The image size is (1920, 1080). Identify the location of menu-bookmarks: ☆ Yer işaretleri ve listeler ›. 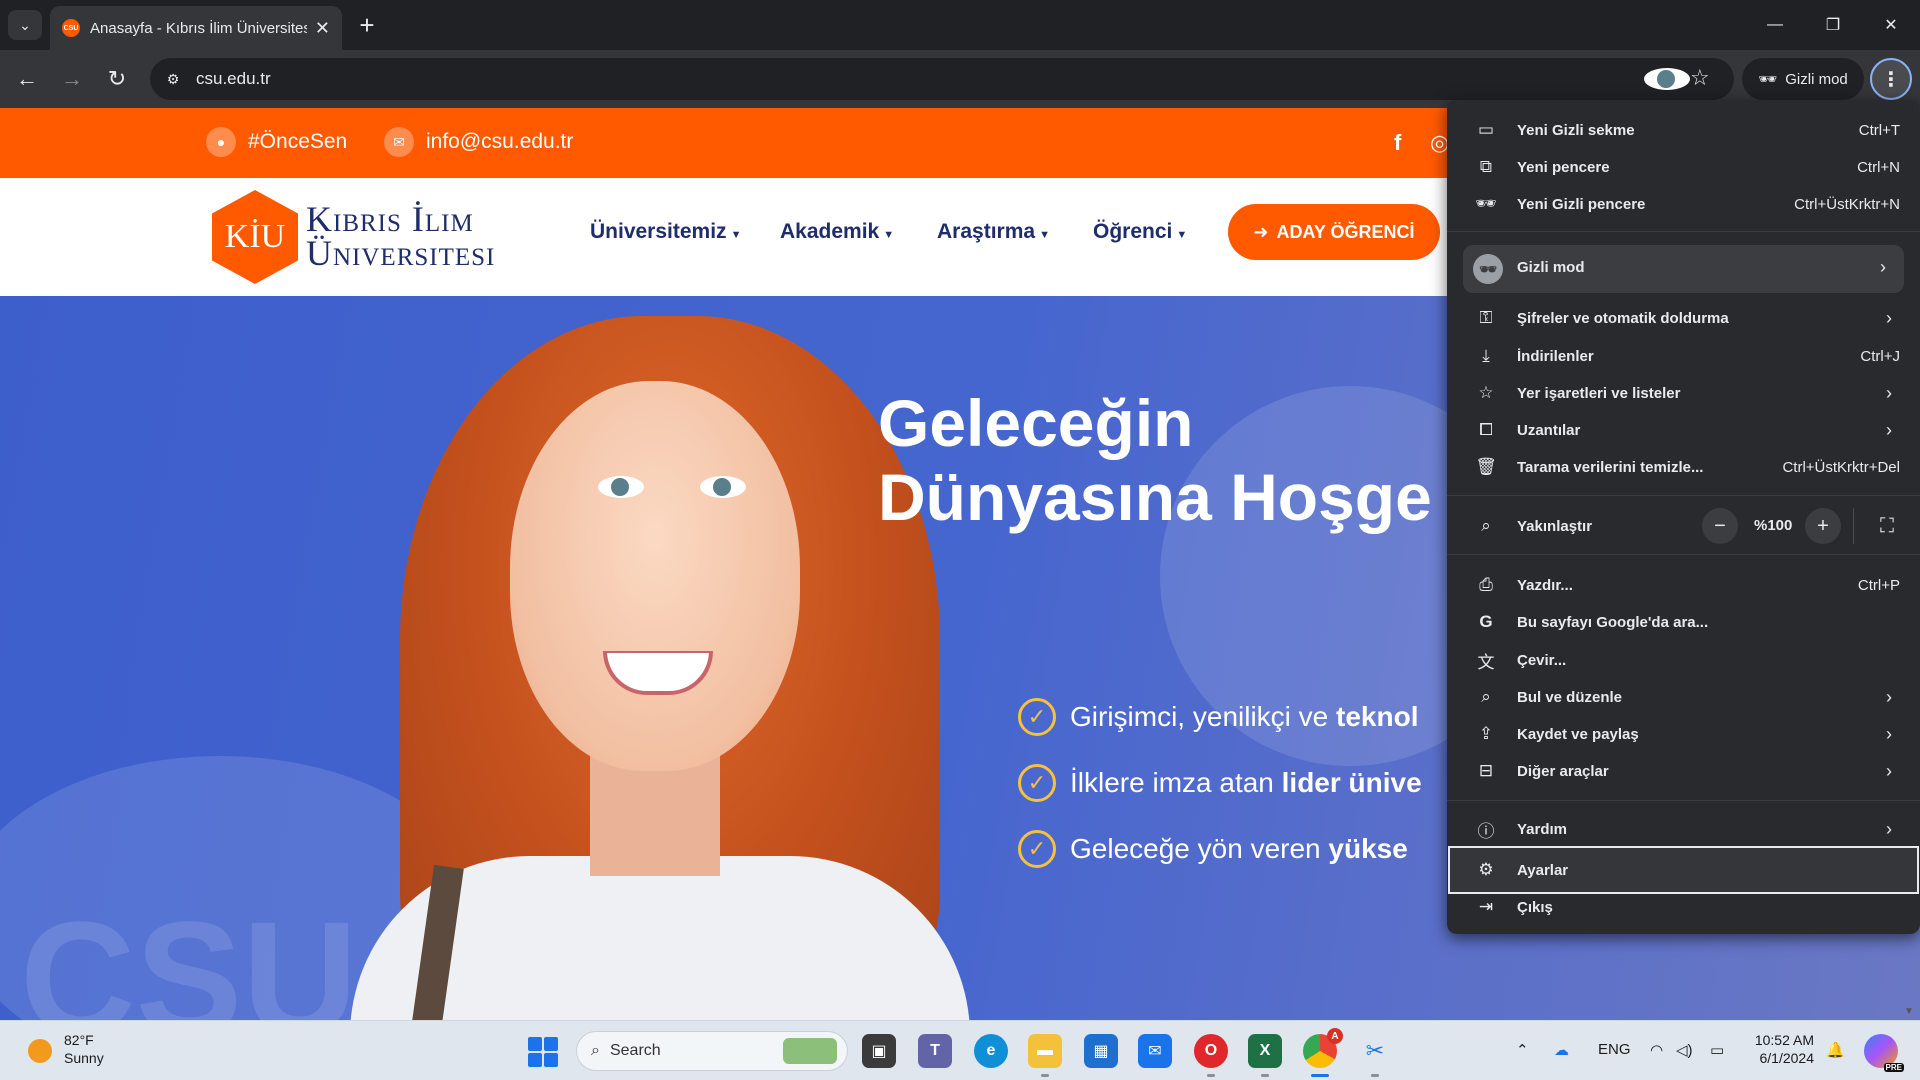
(1683, 393).